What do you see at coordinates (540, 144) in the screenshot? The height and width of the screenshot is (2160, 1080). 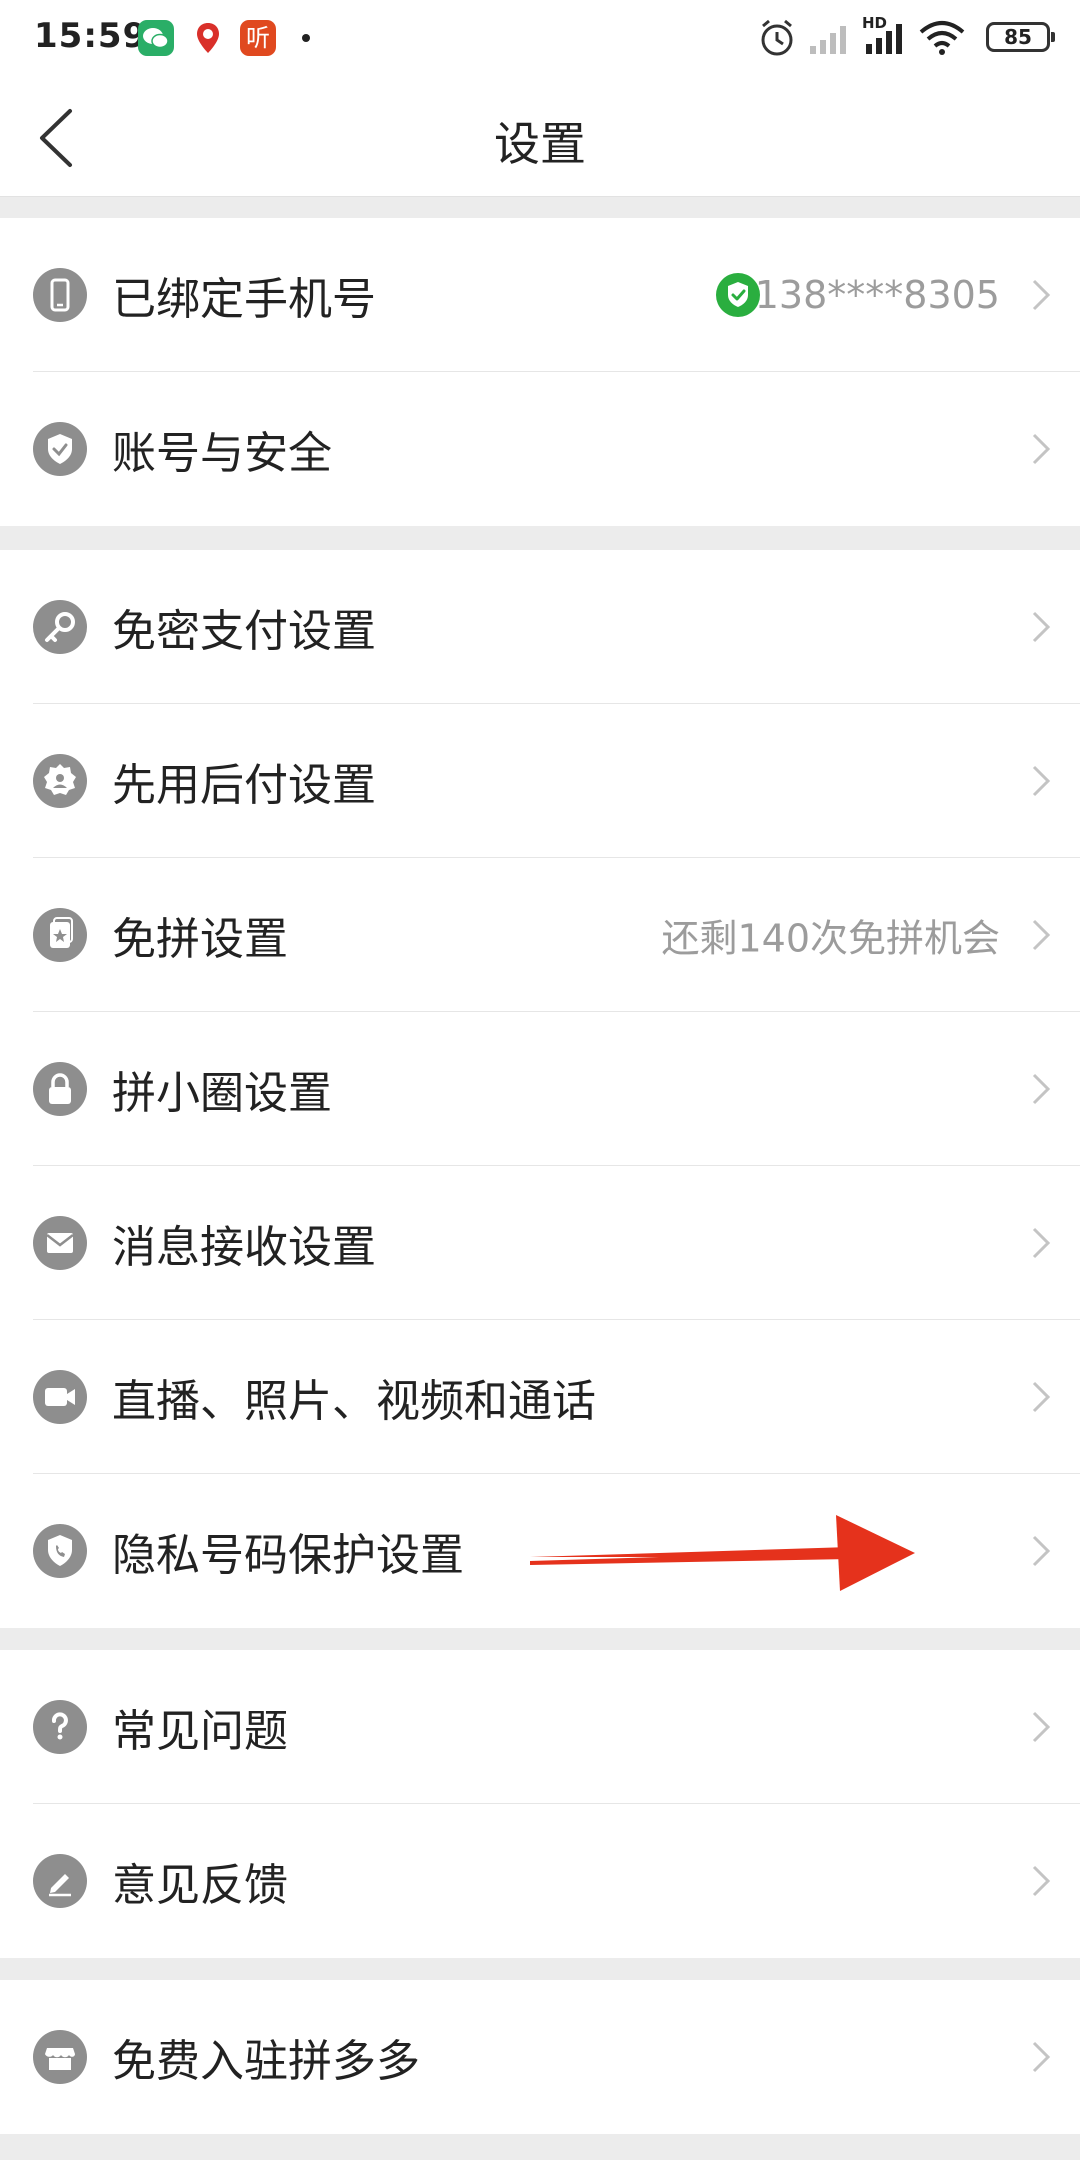 I see `page-title: 设置` at bounding box center [540, 144].